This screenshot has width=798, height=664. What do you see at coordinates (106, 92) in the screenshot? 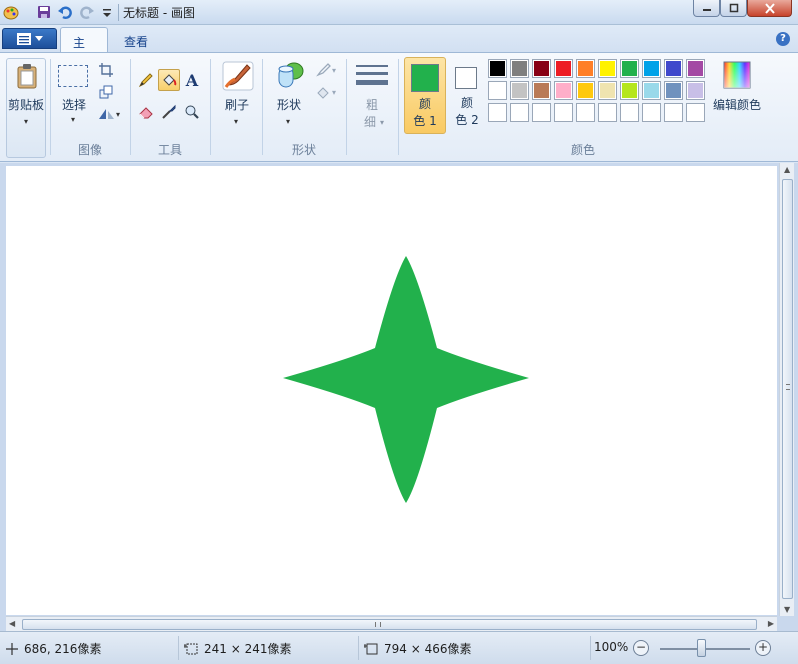
I see `resize-button` at bounding box center [106, 92].